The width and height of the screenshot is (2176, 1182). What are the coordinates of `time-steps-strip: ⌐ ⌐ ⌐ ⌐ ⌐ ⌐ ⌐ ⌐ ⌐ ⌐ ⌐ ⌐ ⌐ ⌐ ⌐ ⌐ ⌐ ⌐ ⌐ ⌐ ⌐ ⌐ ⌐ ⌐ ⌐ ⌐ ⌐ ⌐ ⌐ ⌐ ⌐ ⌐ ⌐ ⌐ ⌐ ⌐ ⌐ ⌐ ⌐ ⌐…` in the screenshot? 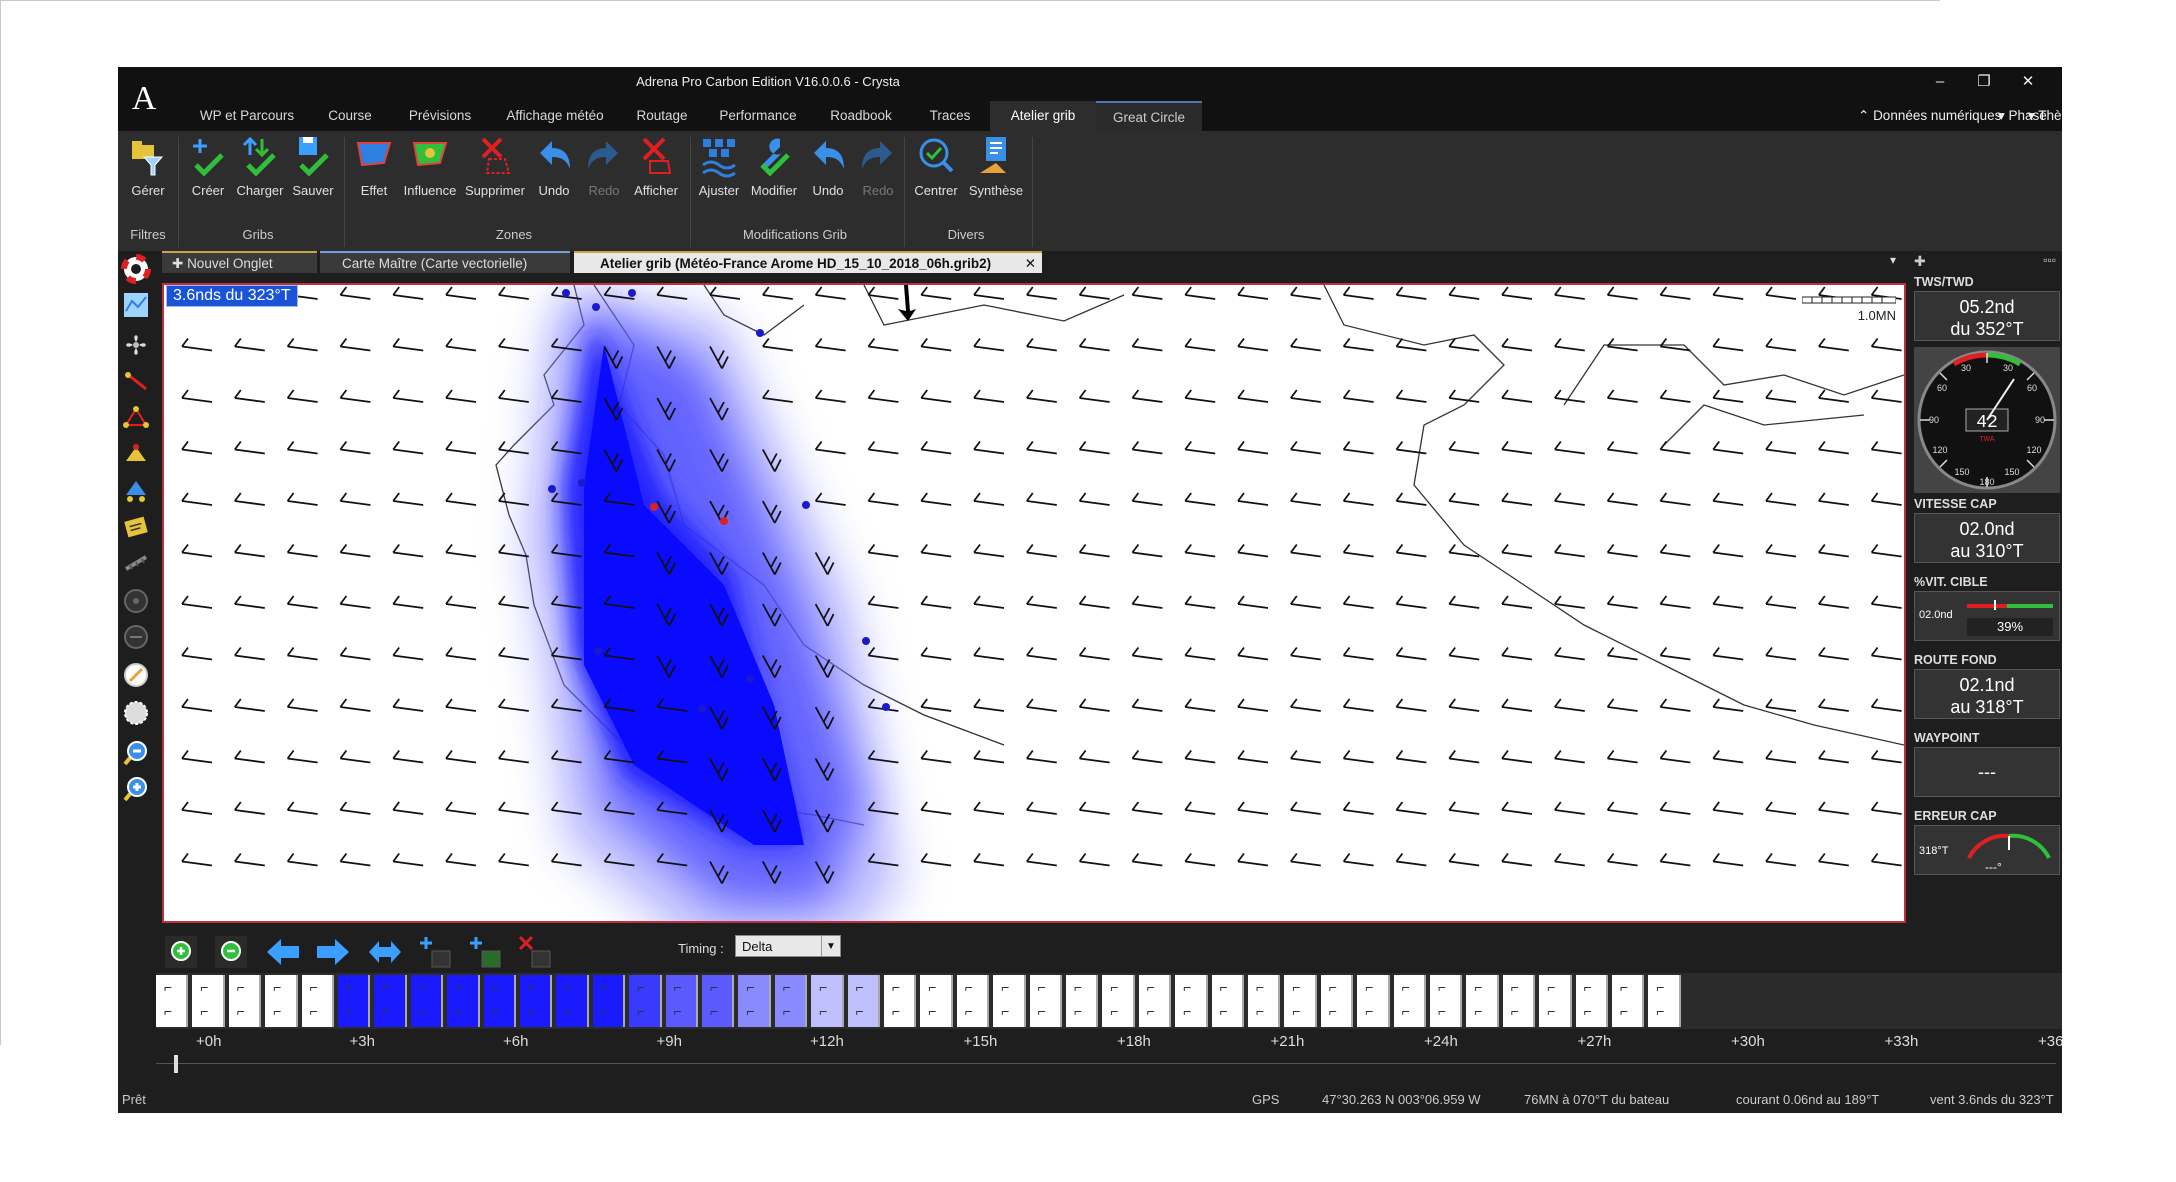 It's located at (1109, 1001).